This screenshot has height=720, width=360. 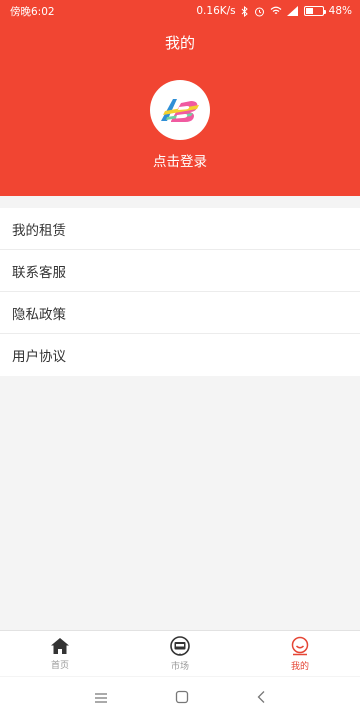 What do you see at coordinates (300, 645) in the screenshot?
I see `profile-icon` at bounding box center [300, 645].